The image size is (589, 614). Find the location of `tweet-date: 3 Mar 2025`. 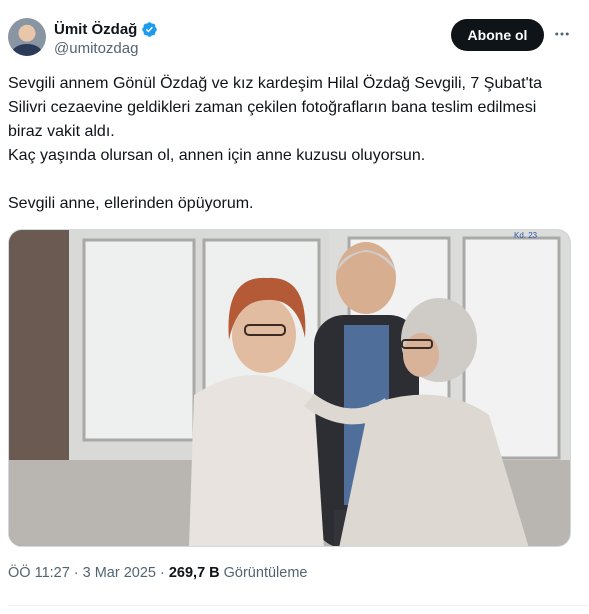

tweet-date: 3 Mar 2025 is located at coordinates (119, 573).